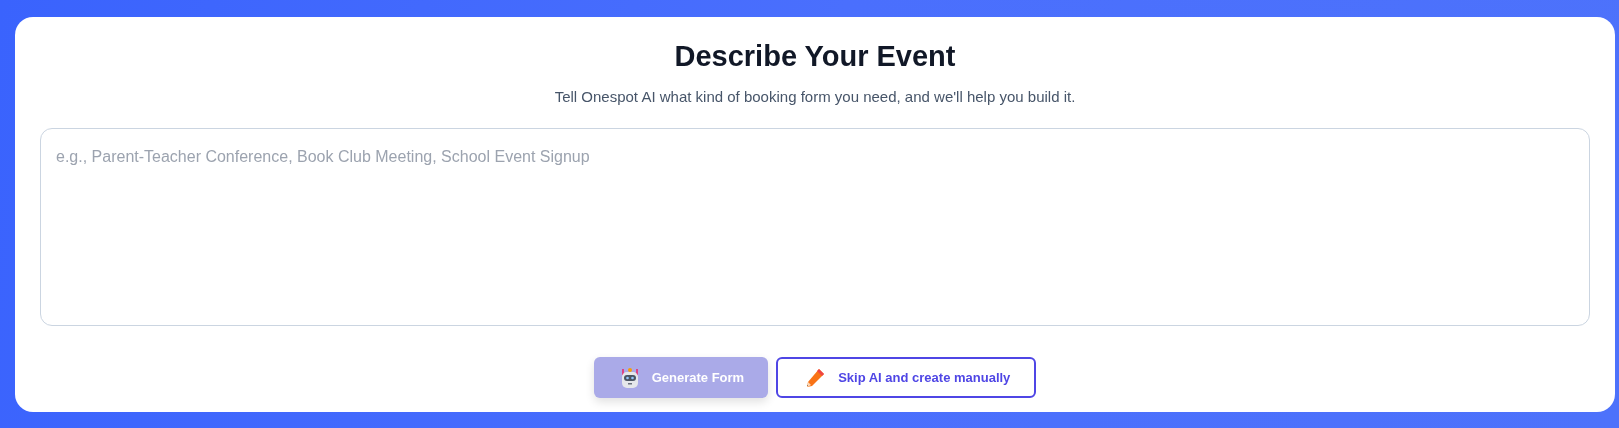 This screenshot has height=428, width=1619. I want to click on subtitle: Tell Onespot AI what kind of booking form you need, and we'll help you build it., so click(815, 96).